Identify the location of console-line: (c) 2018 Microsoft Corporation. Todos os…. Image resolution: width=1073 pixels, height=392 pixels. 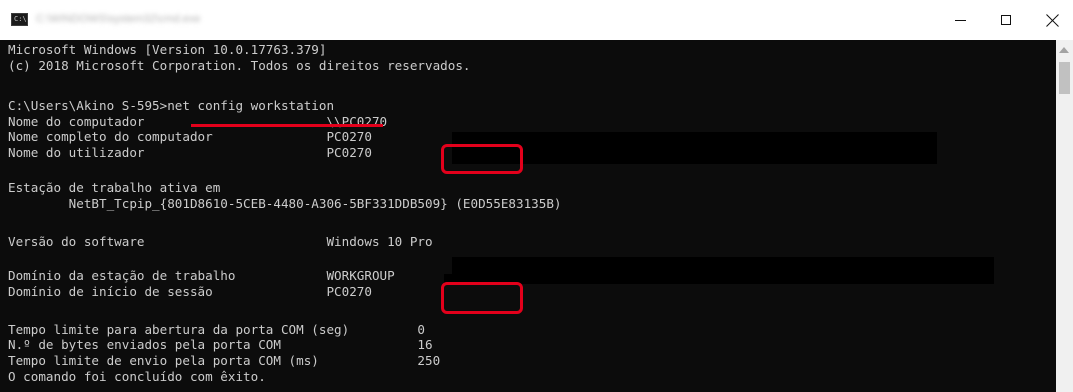
(239, 65).